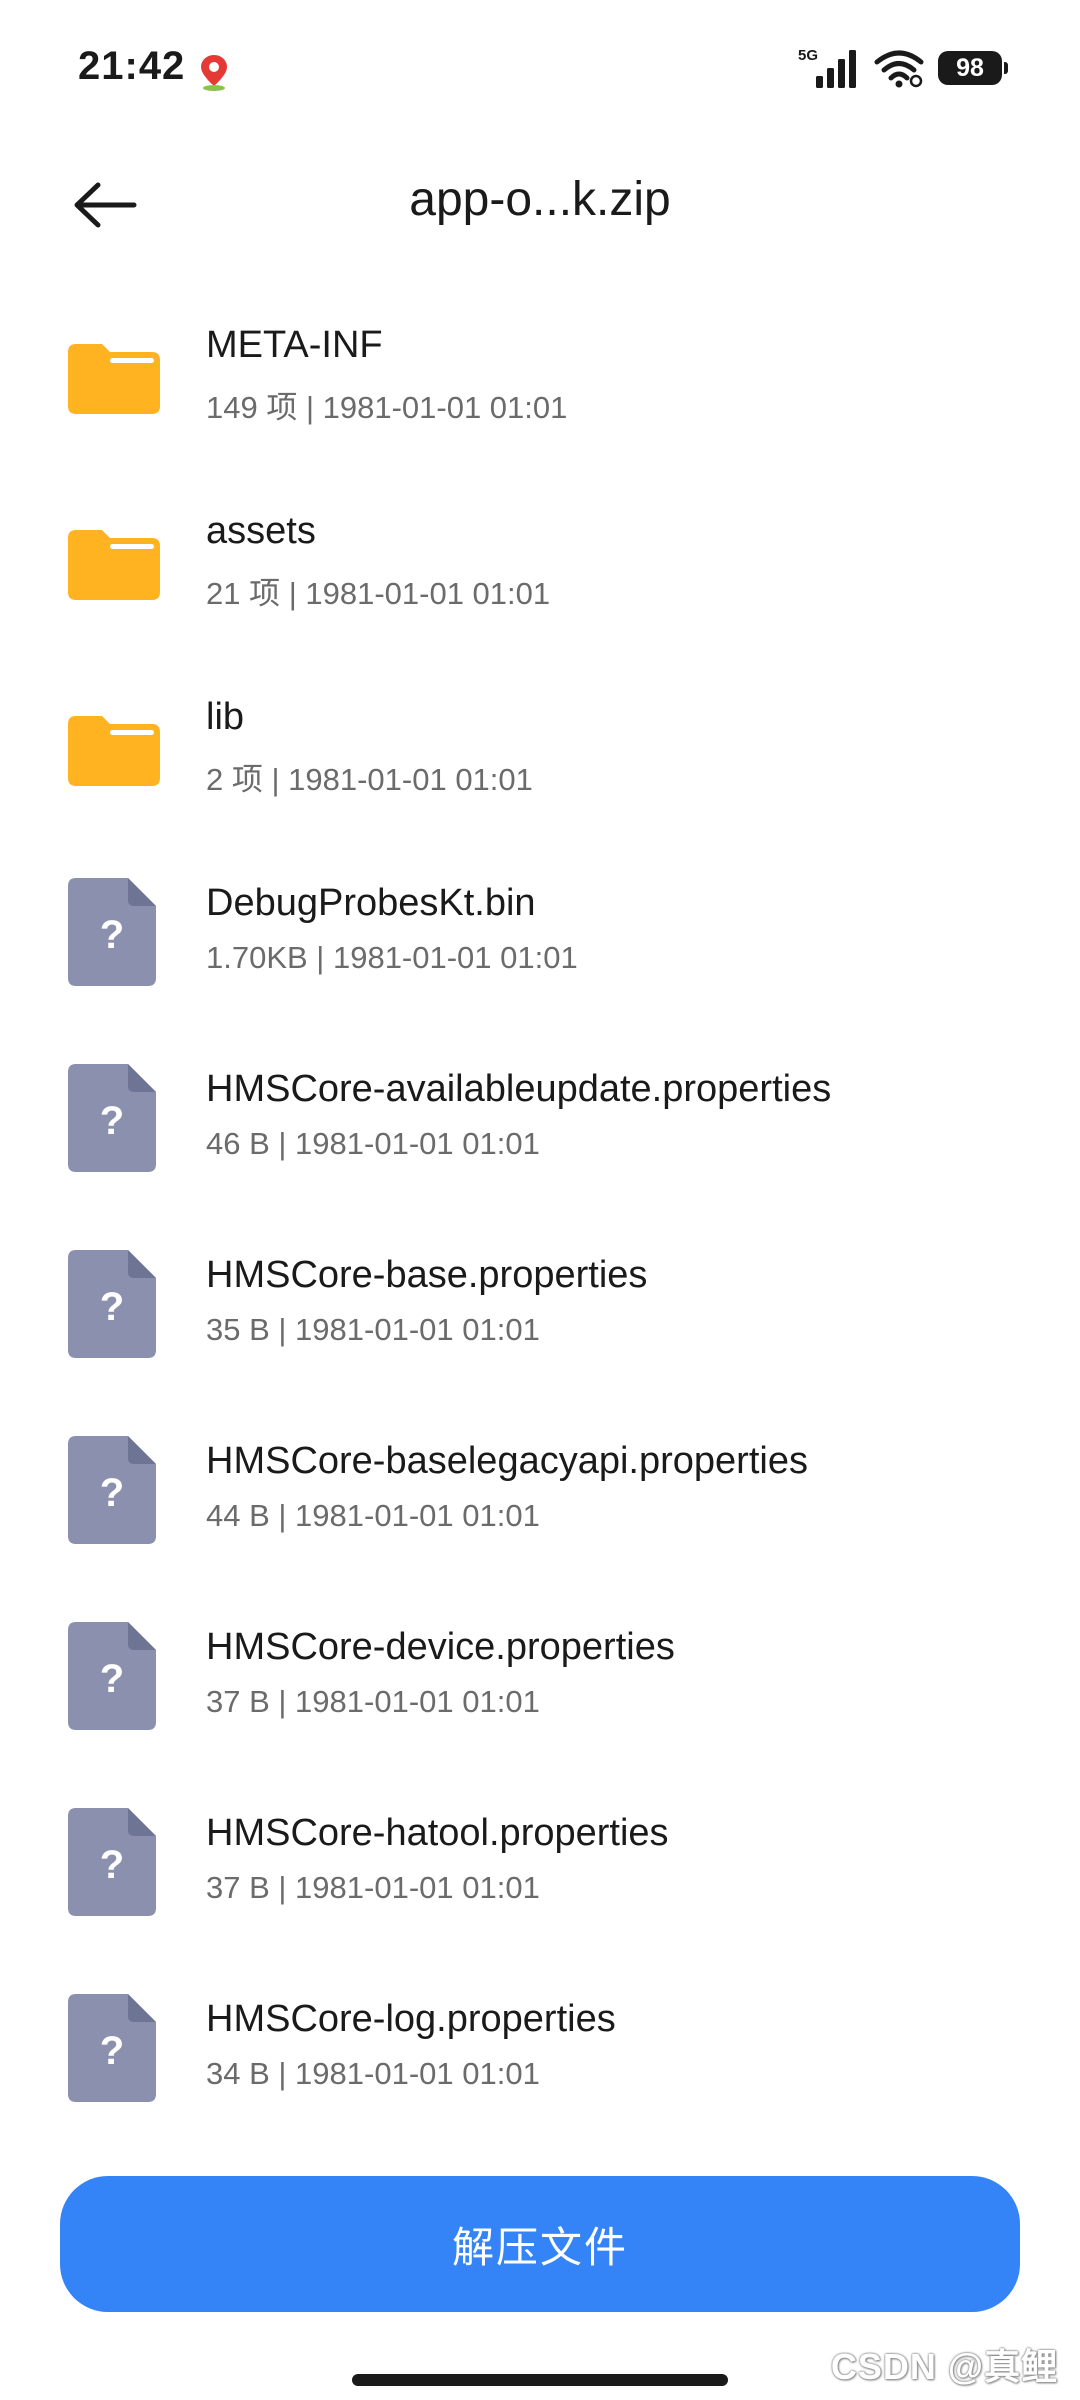  I want to click on file-name: lib, so click(225, 717).